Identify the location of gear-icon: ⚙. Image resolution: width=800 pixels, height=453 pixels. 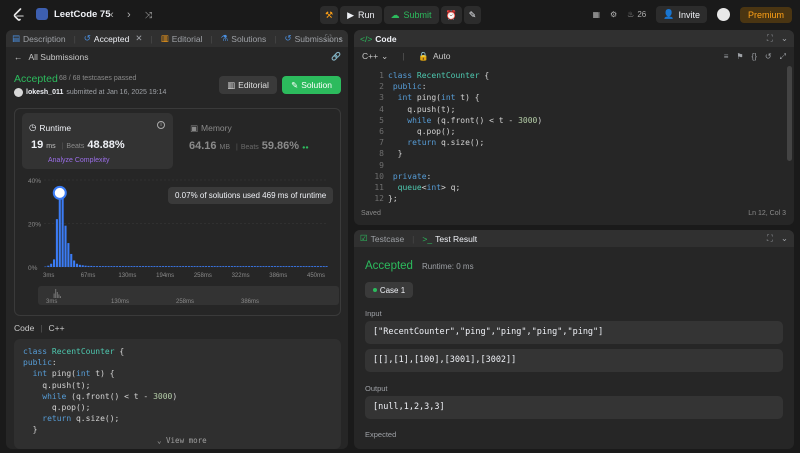
(613, 14).